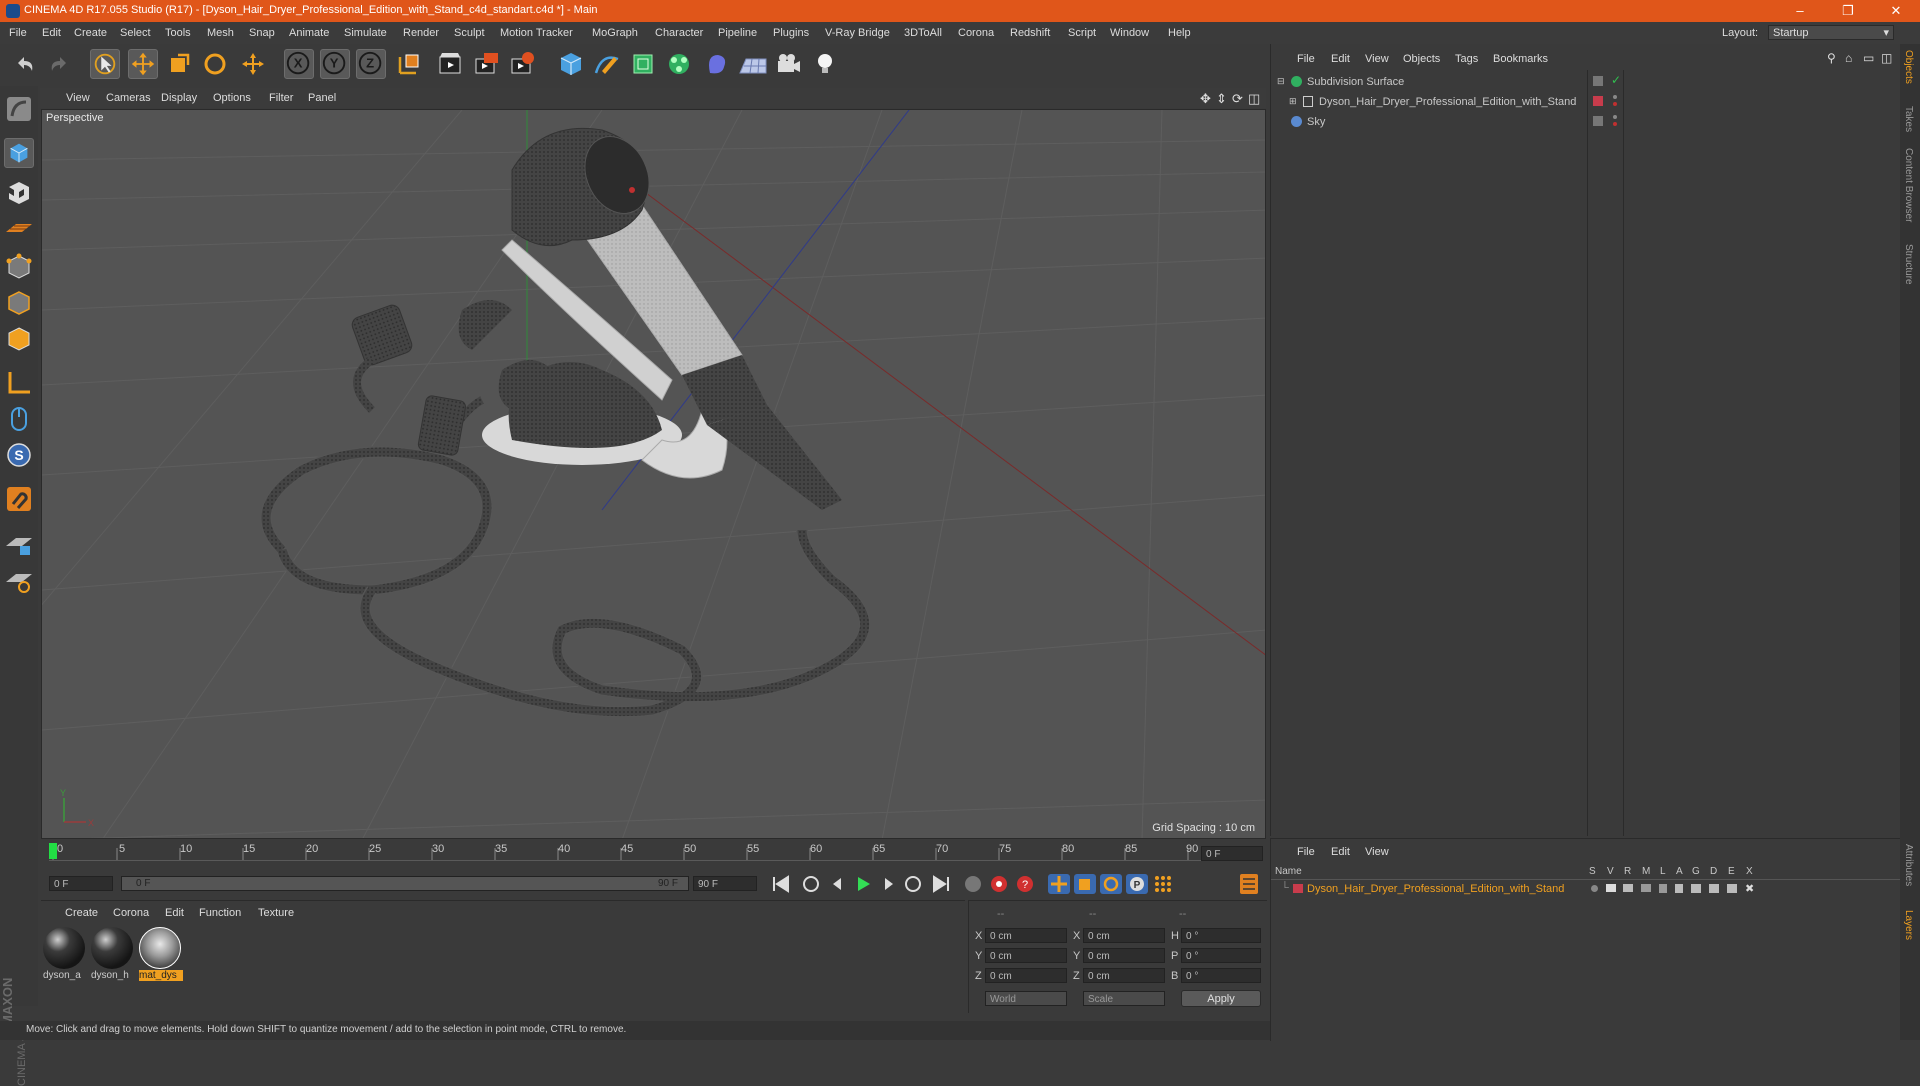 Image resolution: width=1920 pixels, height=1086 pixels. I want to click on size-x-field: 0 cm, so click(1124, 935).